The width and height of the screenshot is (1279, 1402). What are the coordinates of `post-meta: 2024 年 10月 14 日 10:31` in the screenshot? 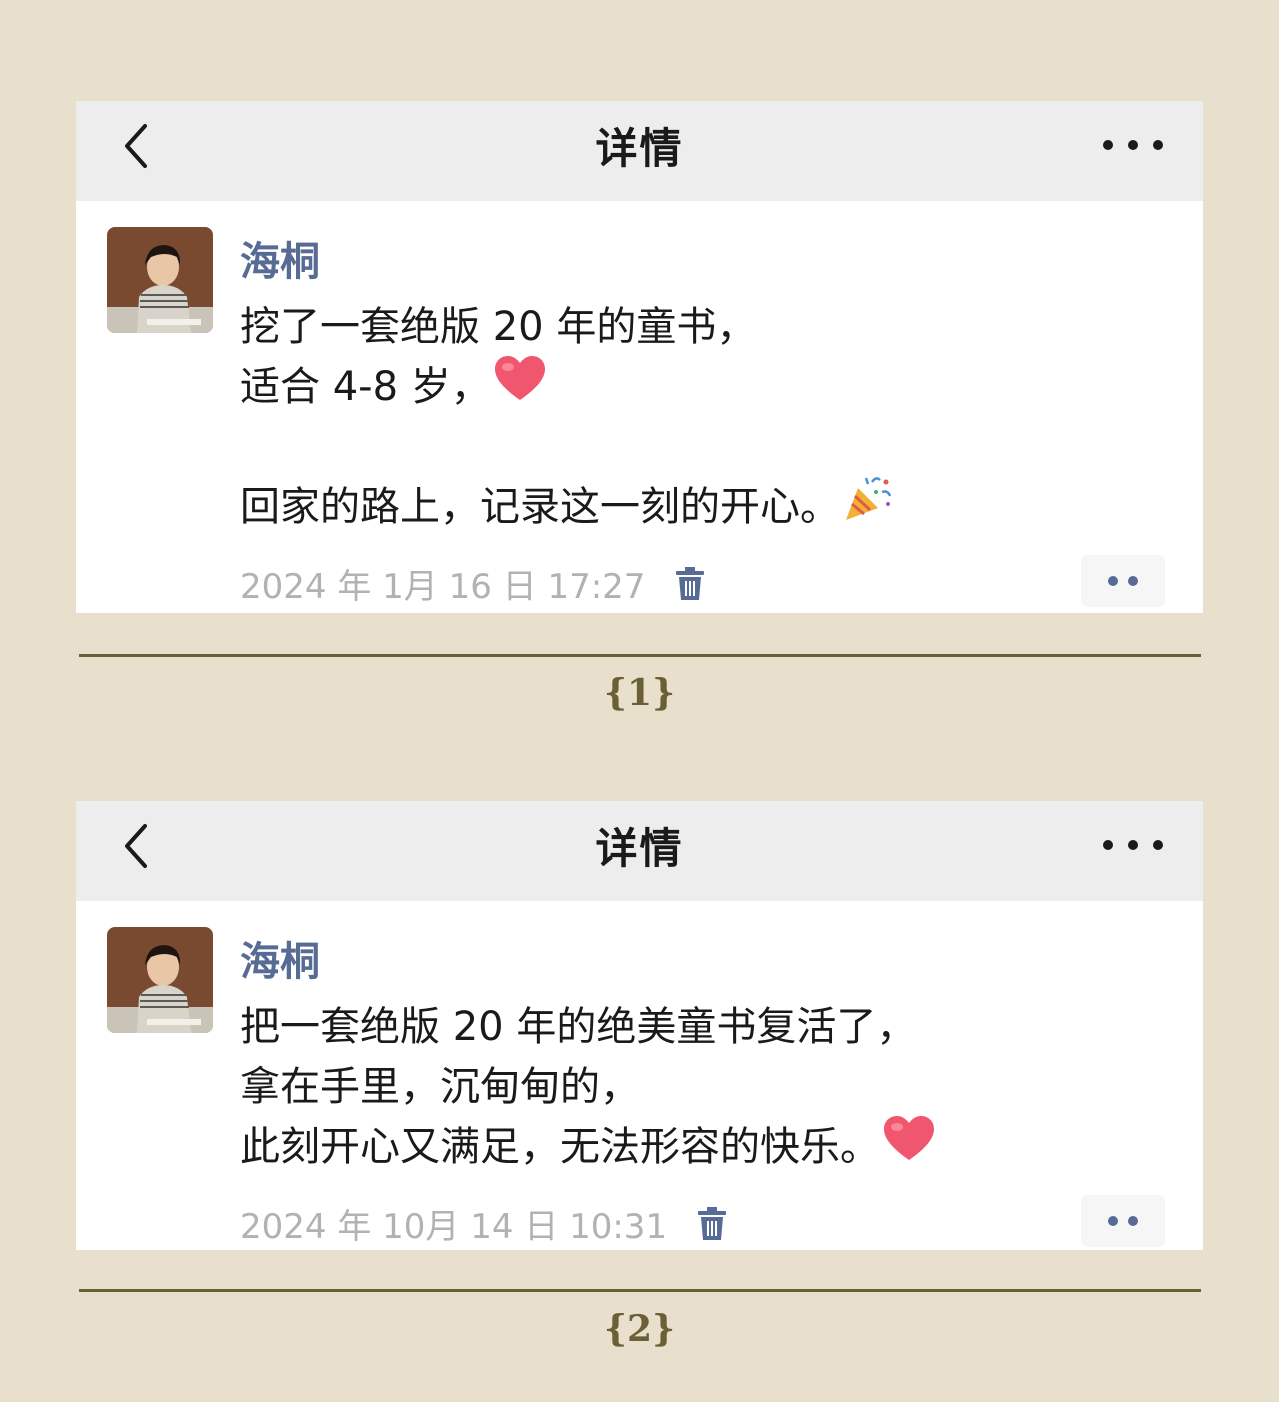 It's located at (484, 1223).